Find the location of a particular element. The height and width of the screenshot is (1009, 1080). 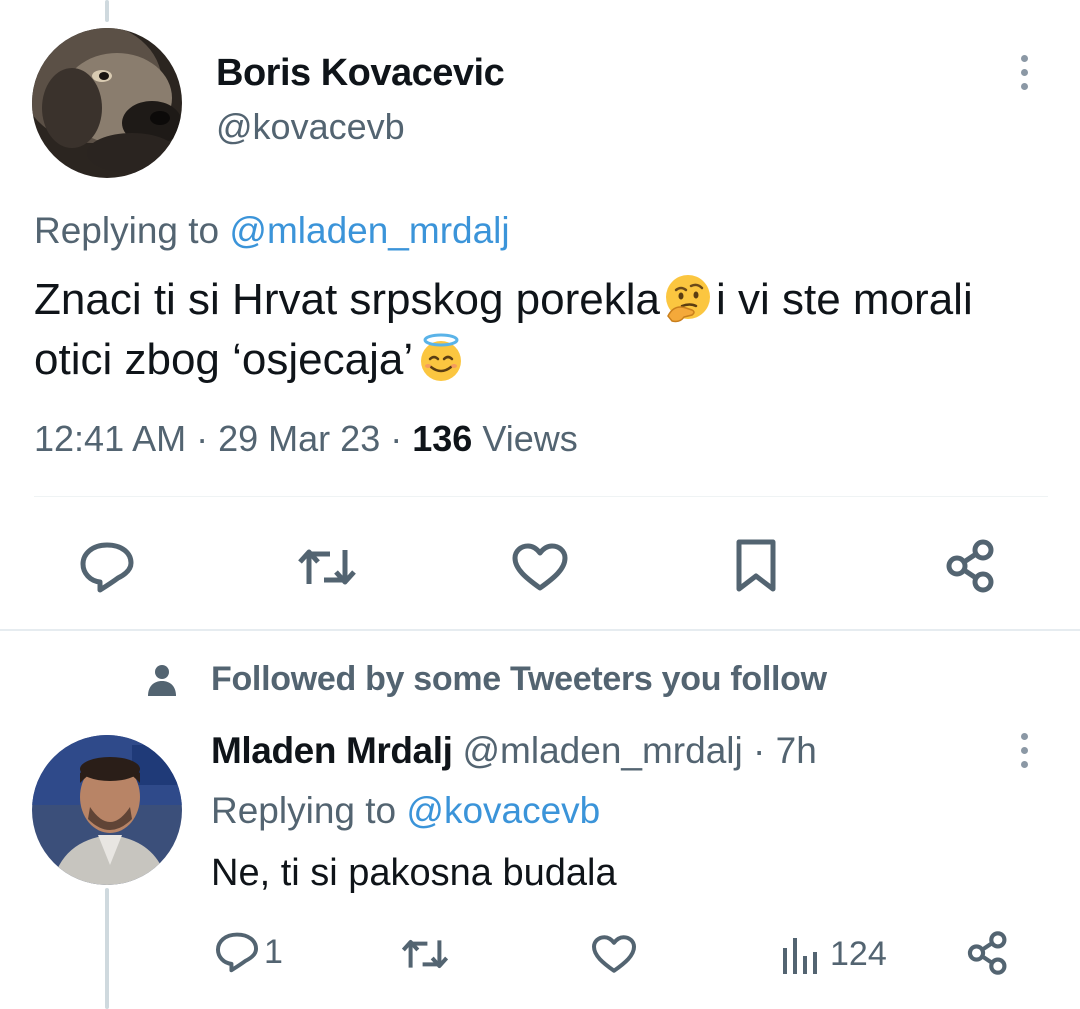

reply-retweet-button is located at coordinates (425, 954).